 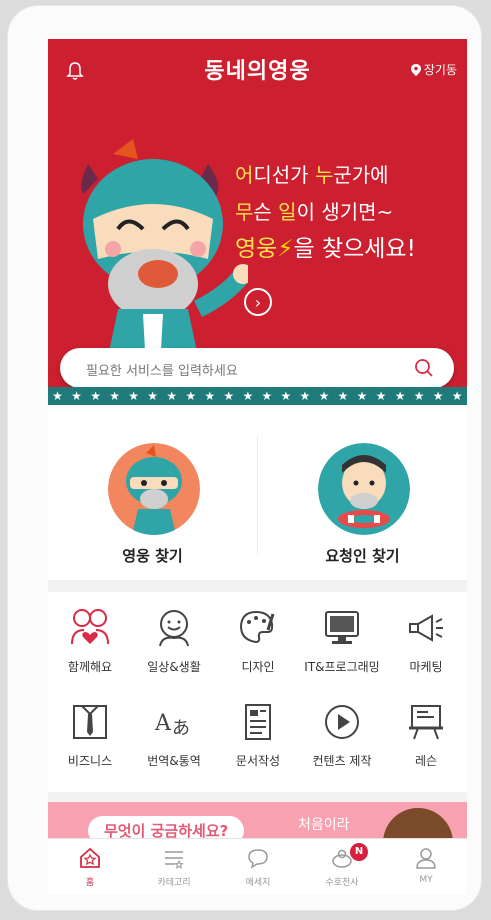 I want to click on home-icon, so click(x=90, y=857).